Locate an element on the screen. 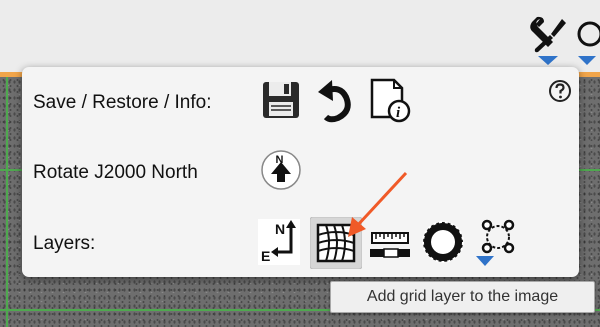 The image size is (600, 327). compass-layer-icon: N E is located at coordinates (279, 242).